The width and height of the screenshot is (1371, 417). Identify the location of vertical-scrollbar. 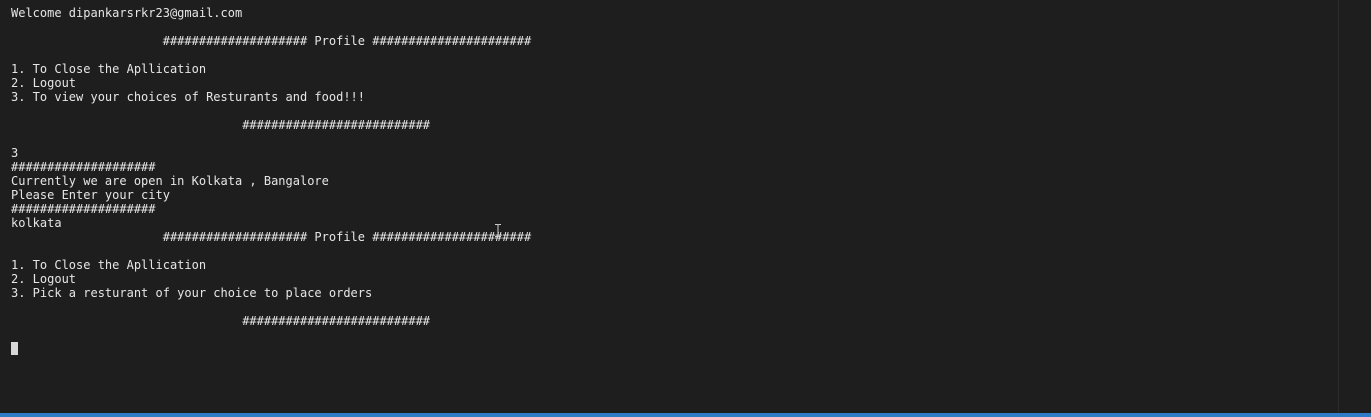
(1354, 206).